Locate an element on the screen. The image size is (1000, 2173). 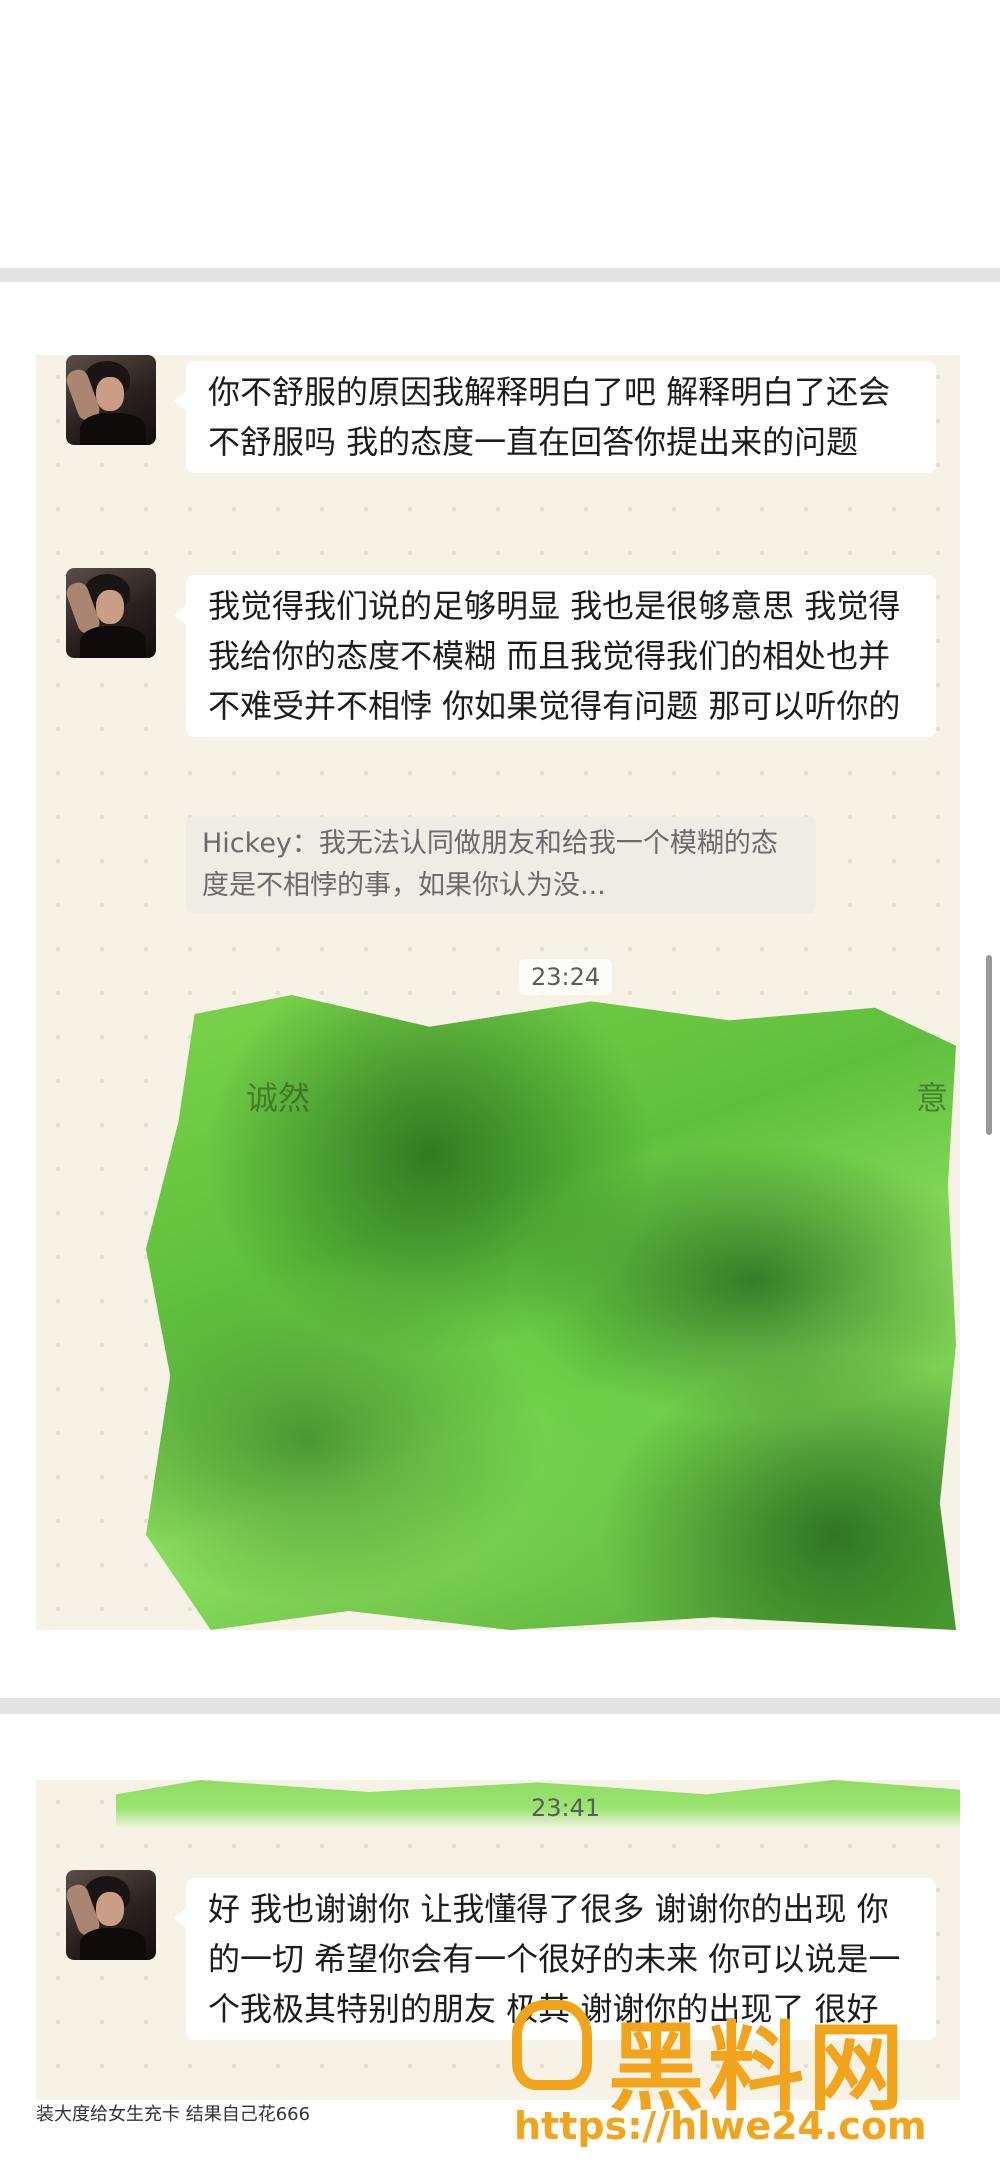
watermark-logo-icon is located at coordinates (552, 2045).